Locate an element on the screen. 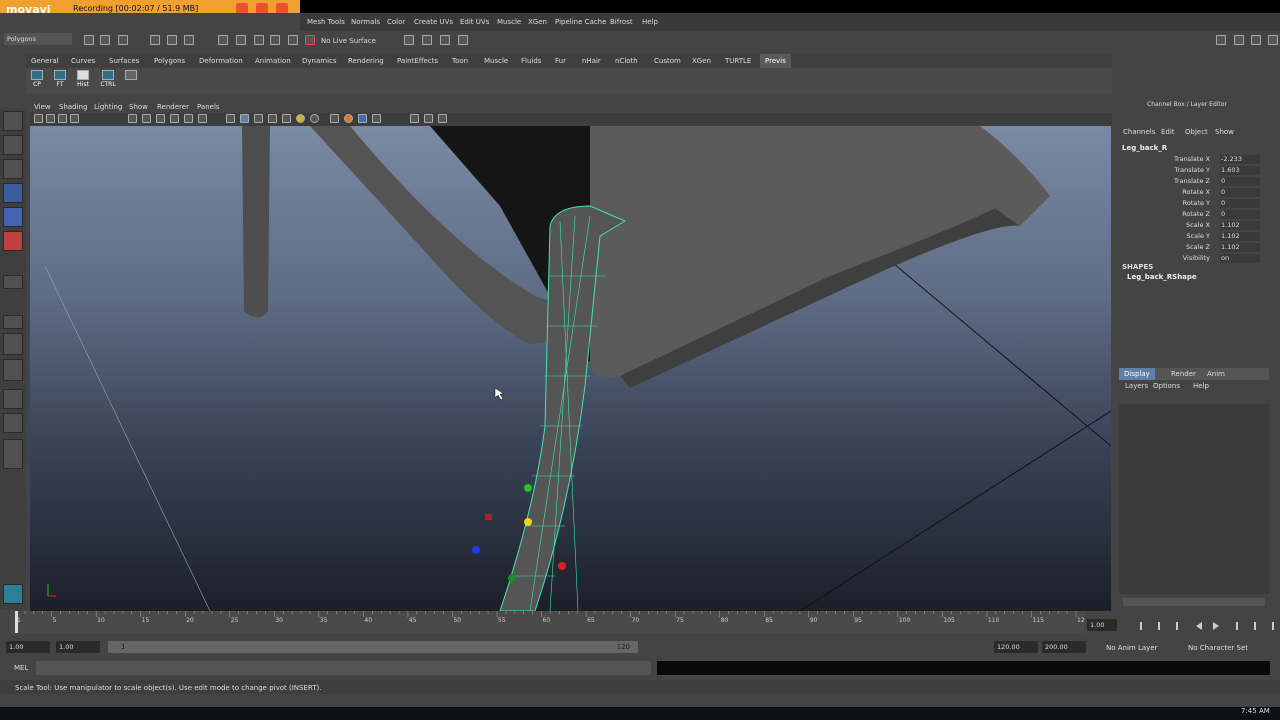  attr-value: on is located at coordinates (1240, 258).